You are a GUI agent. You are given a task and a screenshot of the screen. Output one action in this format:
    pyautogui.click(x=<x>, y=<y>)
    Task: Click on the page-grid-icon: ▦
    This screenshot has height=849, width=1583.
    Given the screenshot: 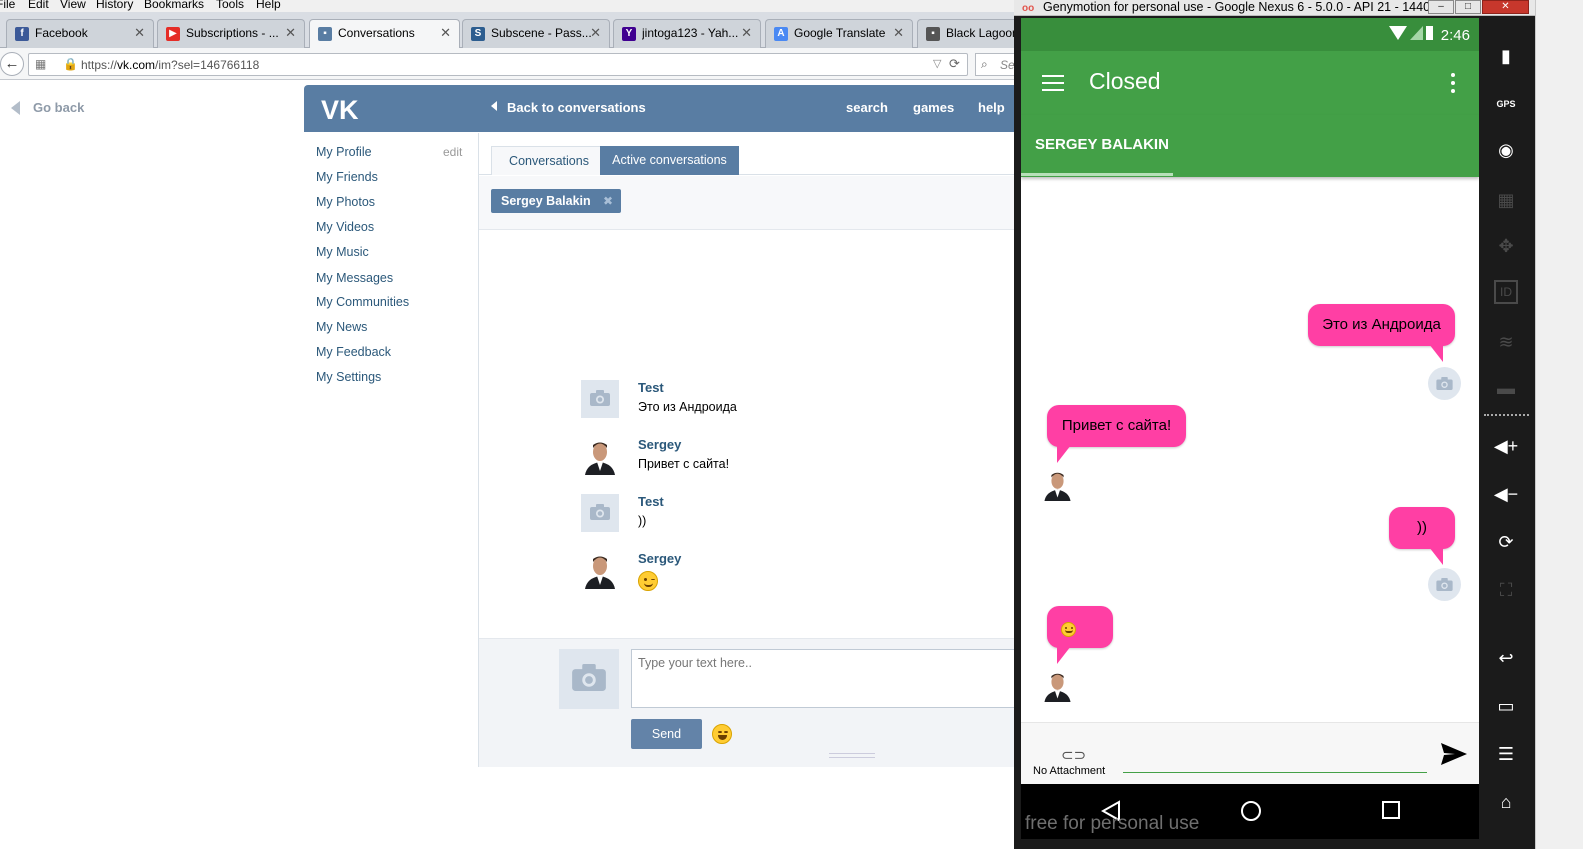 What is the action you would take?
    pyautogui.click(x=40, y=64)
    